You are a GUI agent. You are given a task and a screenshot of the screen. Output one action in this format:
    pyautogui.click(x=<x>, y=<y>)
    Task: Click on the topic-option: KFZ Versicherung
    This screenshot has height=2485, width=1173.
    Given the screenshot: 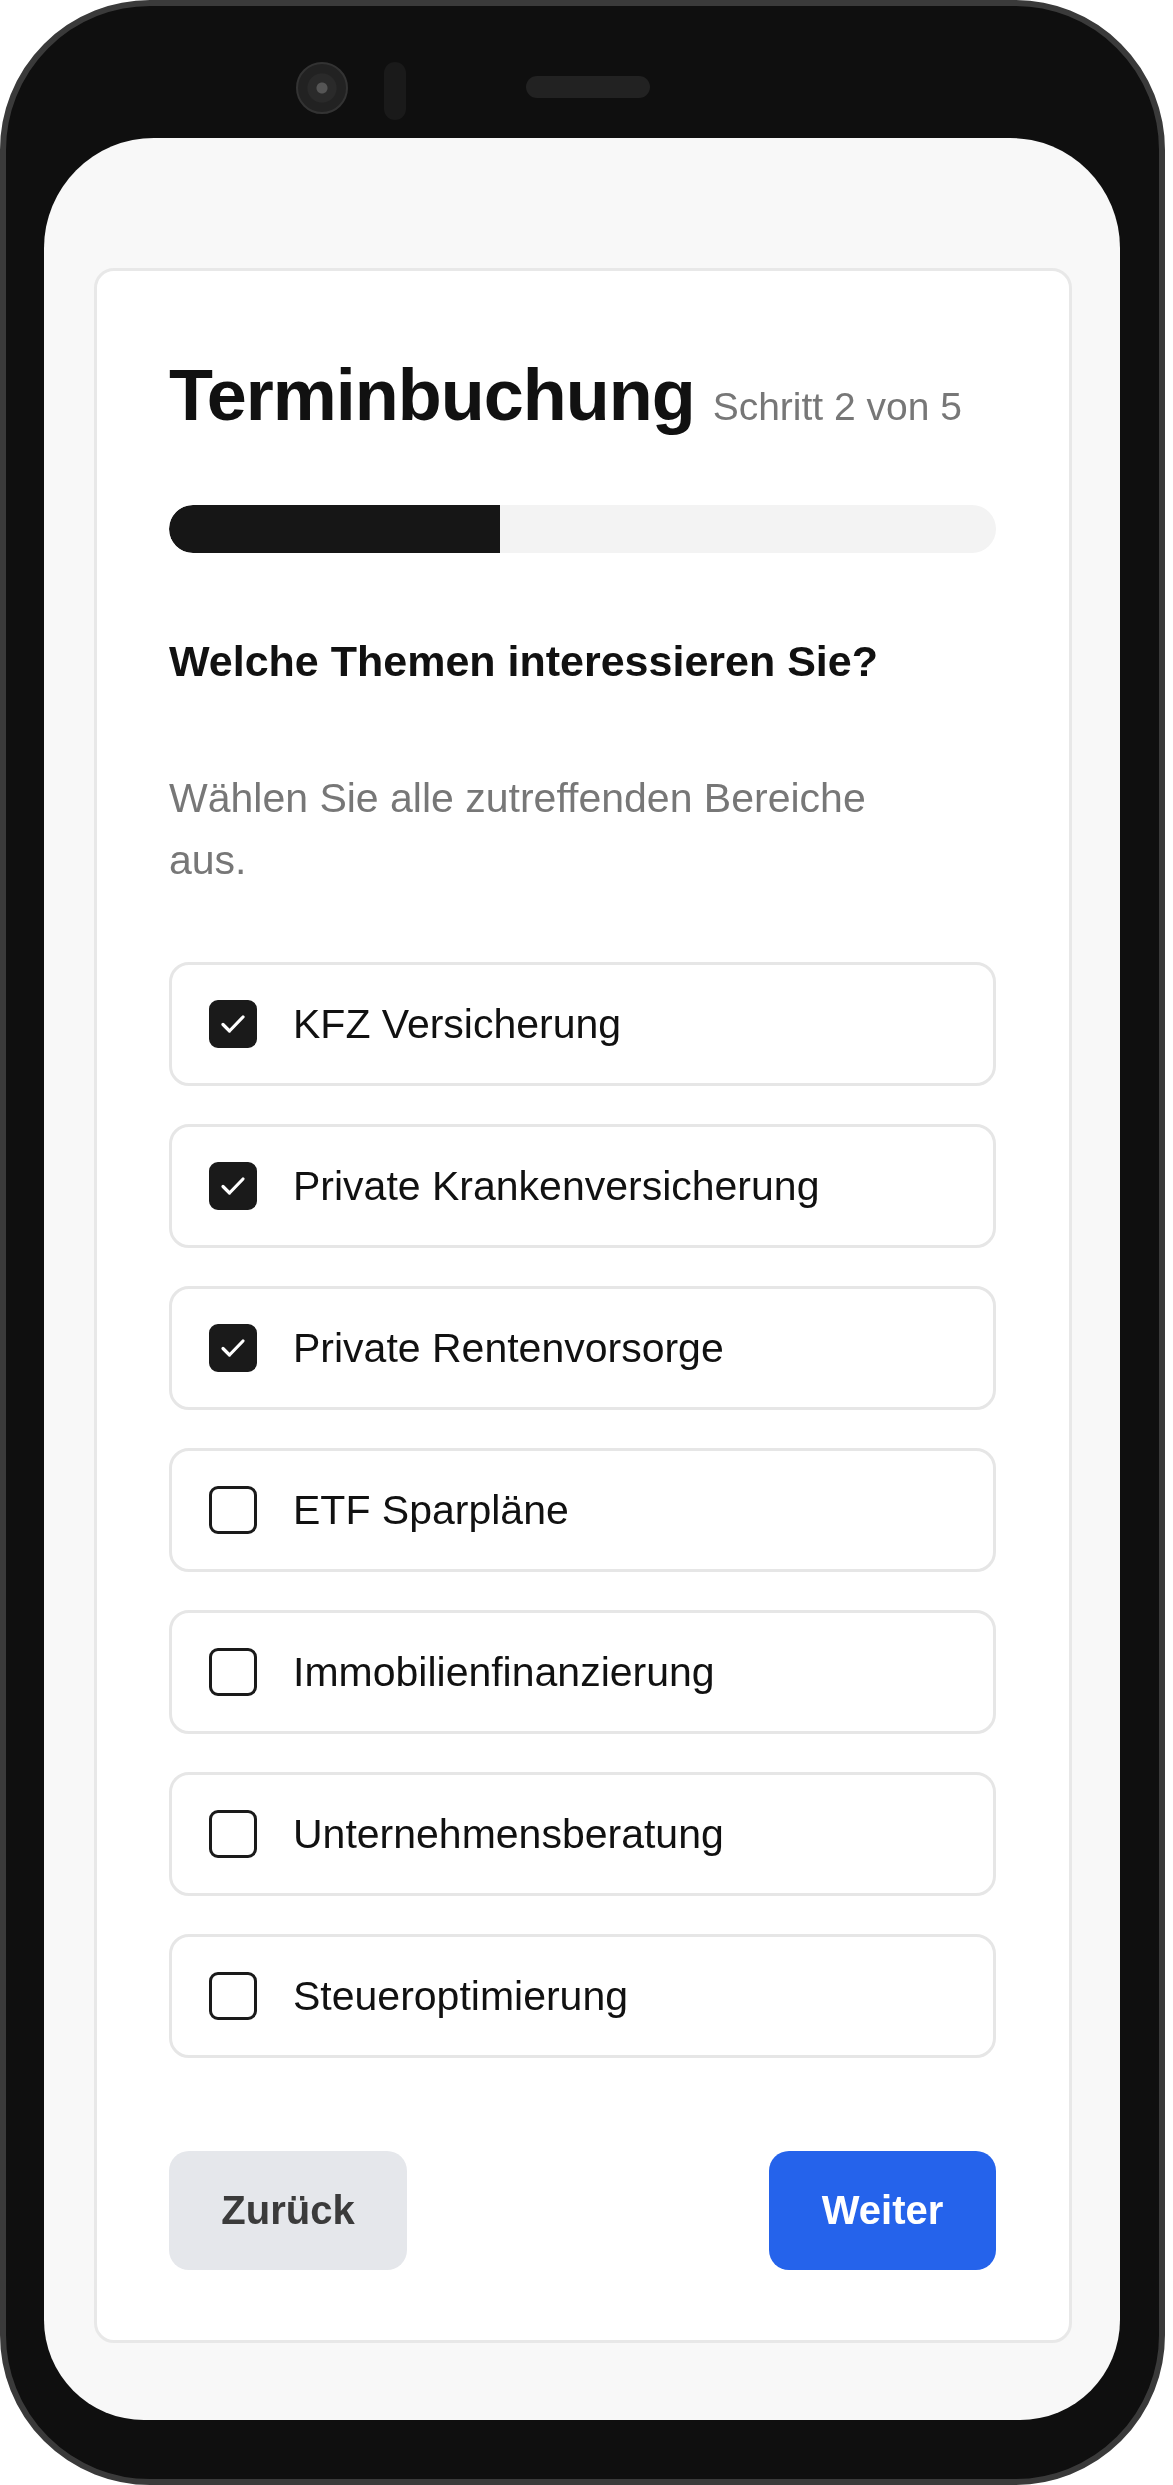 What is the action you would take?
    pyautogui.click(x=582, y=1024)
    